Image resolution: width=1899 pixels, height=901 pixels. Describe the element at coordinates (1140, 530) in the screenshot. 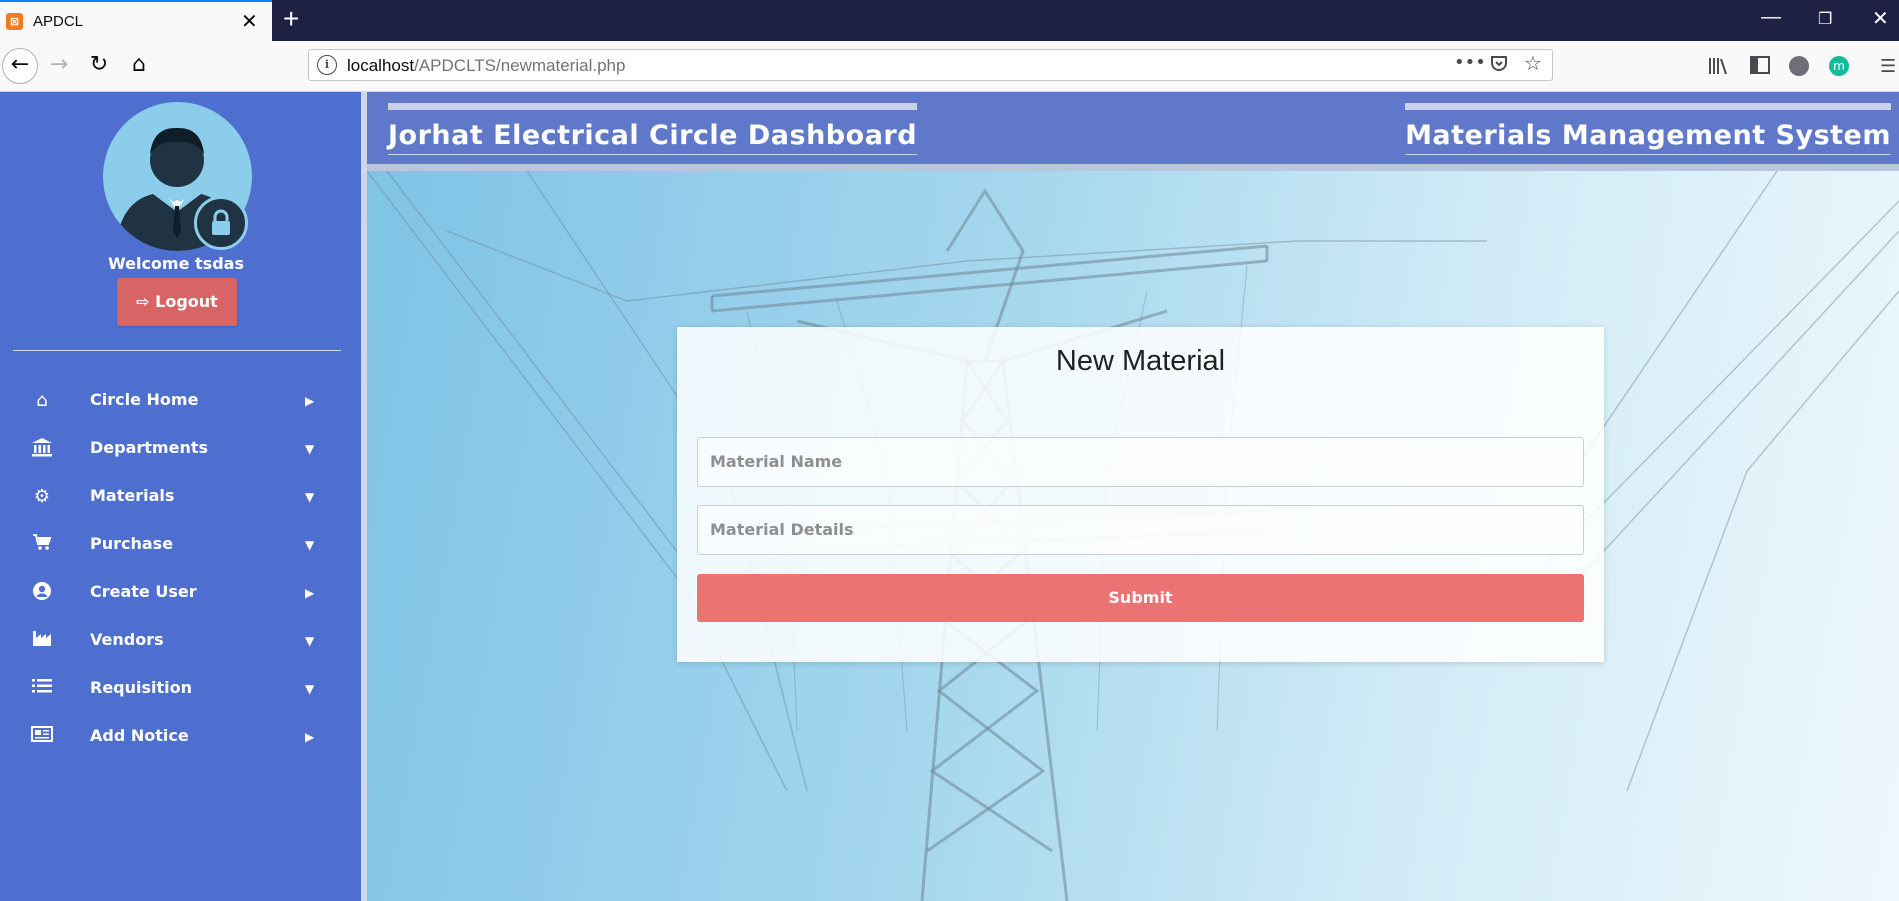

I see `material-details-input: Material Details` at that location.